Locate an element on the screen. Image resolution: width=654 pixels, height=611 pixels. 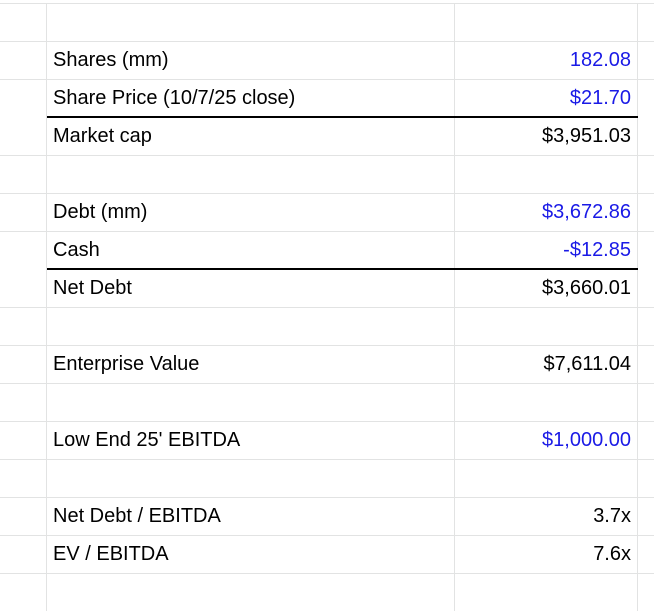
cell-value: 3.7x is located at coordinates (546, 516).